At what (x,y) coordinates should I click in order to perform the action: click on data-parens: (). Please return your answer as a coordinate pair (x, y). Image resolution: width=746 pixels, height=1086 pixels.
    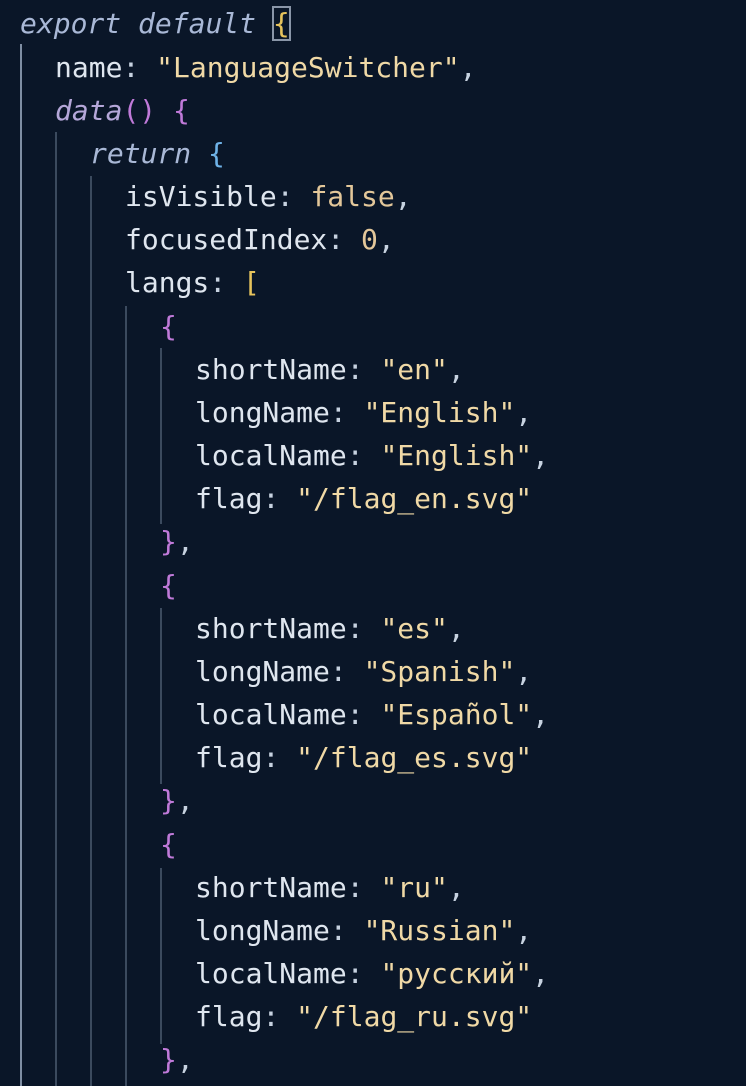
    Looking at the image, I should click on (139, 110).